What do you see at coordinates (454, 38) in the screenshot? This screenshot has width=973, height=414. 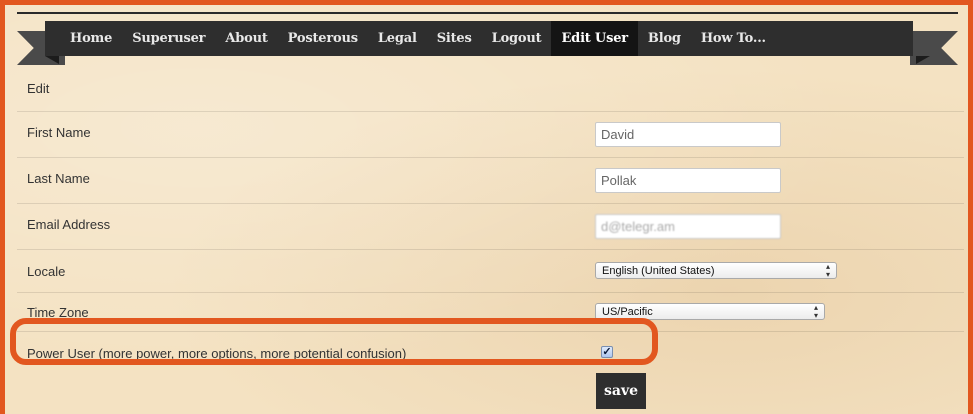 I see `nav-item-sites: Sites` at bounding box center [454, 38].